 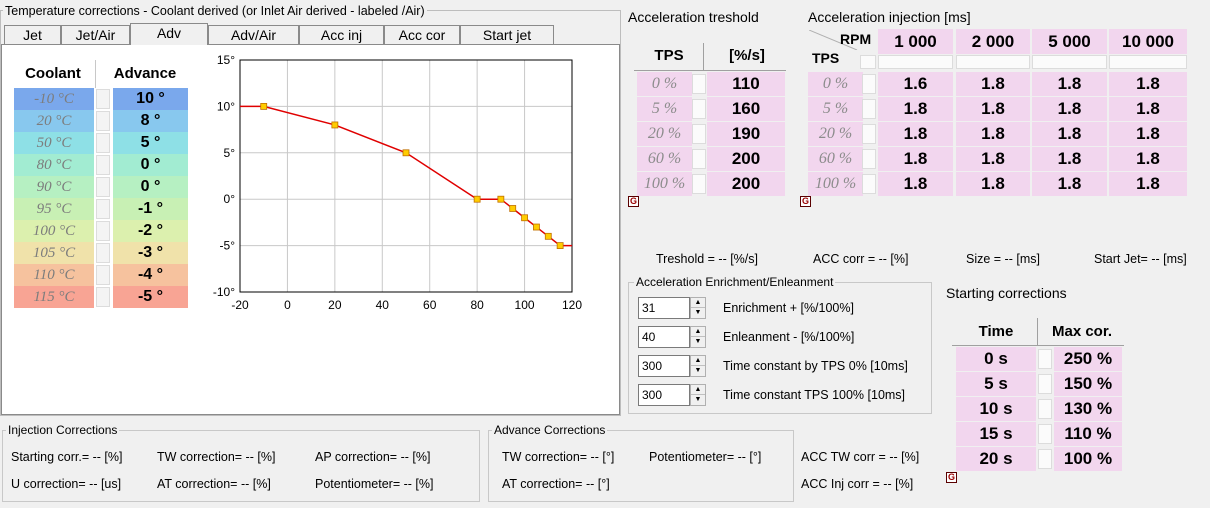 I want to click on injection-corrections-group, so click(x=241, y=466).